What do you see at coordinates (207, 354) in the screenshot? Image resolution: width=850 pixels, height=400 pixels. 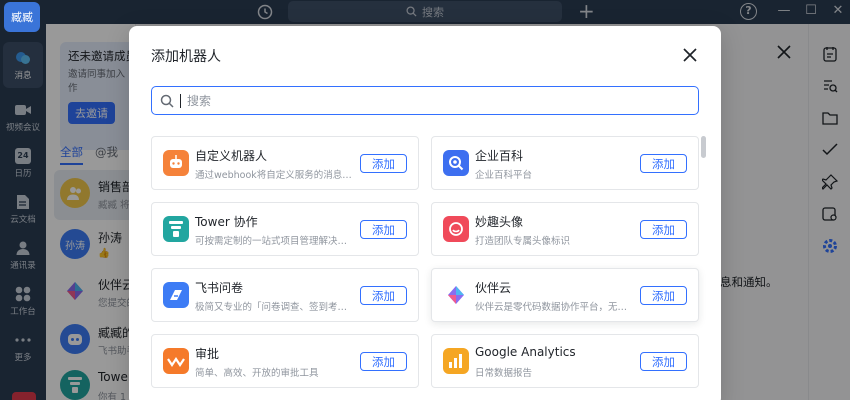 I see `bot-name: 审批` at bounding box center [207, 354].